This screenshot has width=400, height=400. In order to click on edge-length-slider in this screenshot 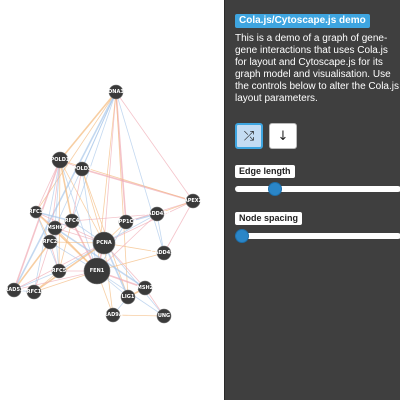, I will do `click(317, 189)`.